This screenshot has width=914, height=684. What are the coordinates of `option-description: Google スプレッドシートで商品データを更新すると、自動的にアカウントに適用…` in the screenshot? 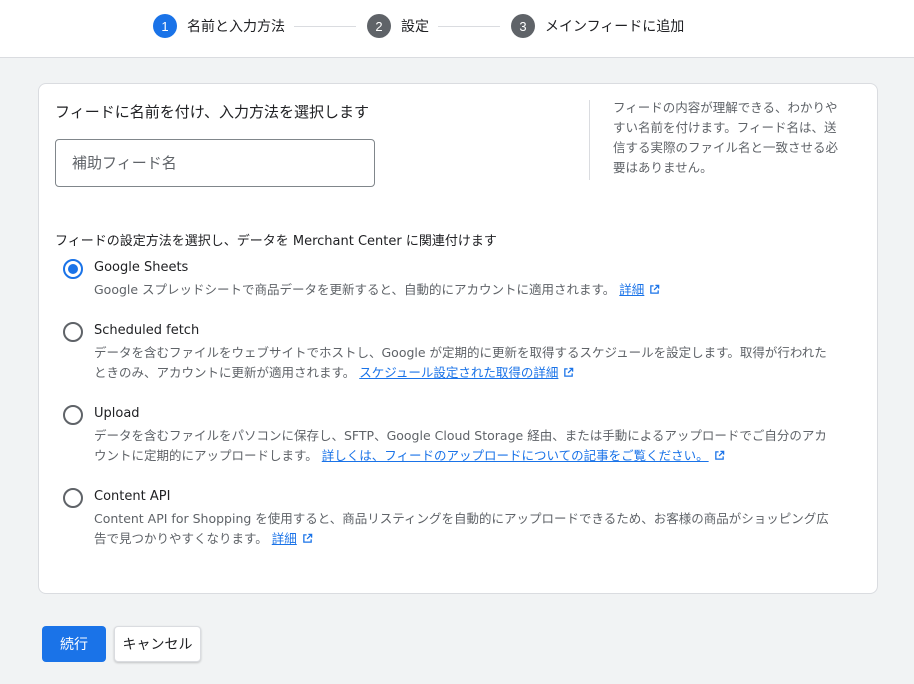 It's located at (464, 290).